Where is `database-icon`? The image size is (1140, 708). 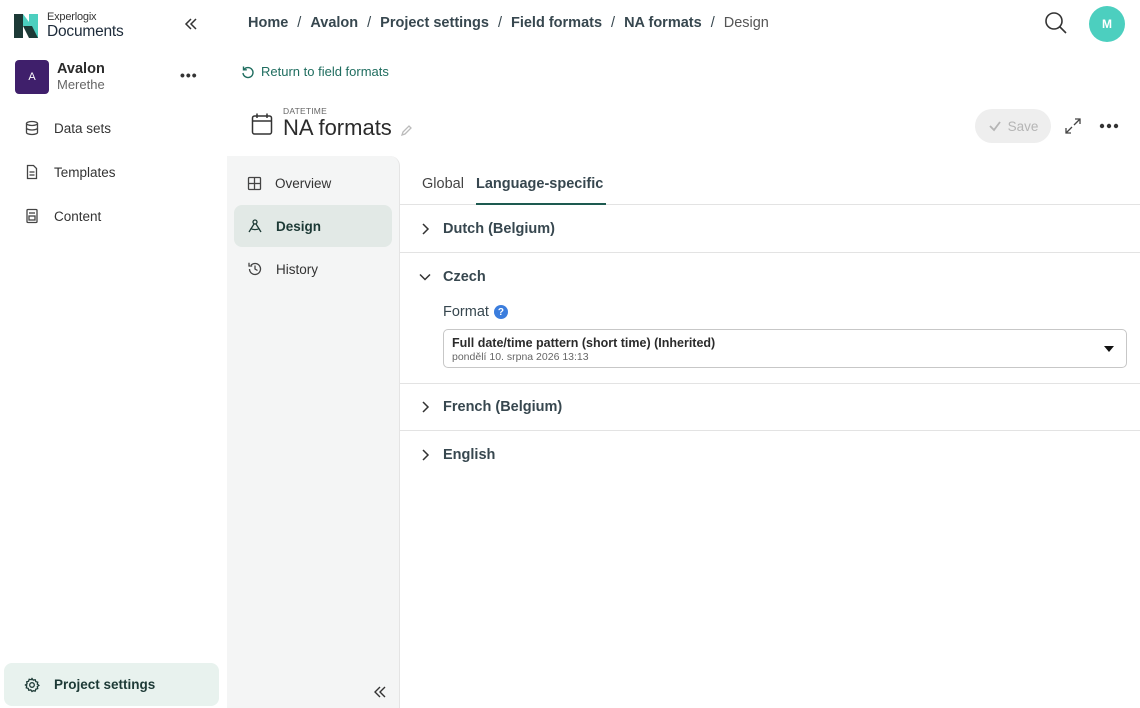 database-icon is located at coordinates (32, 128).